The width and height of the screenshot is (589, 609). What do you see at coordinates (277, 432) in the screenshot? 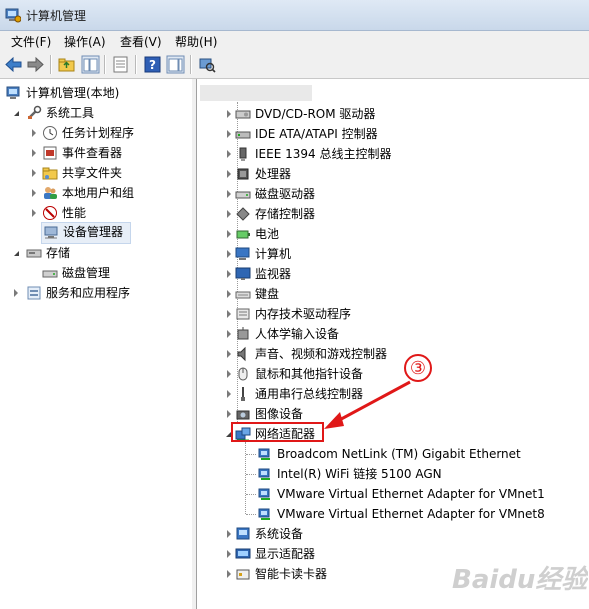
I see `highlight-box` at bounding box center [277, 432].